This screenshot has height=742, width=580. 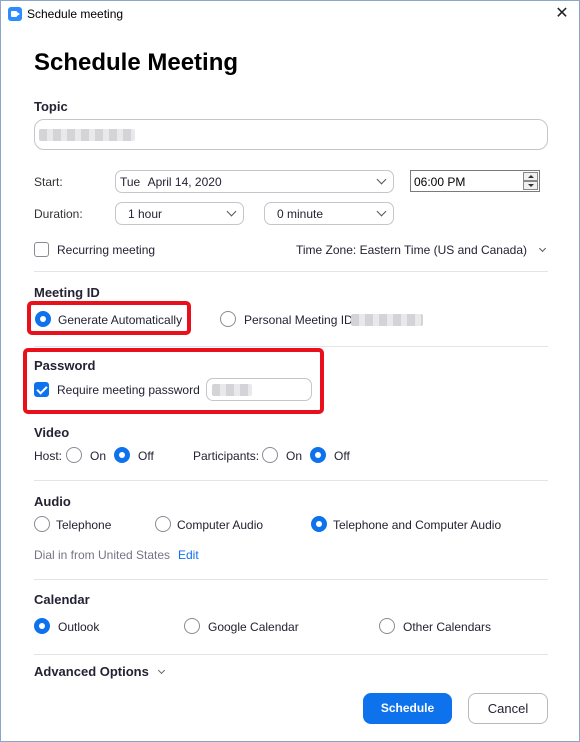 I want to click on require-password-label: Require meeting password, so click(x=128, y=390).